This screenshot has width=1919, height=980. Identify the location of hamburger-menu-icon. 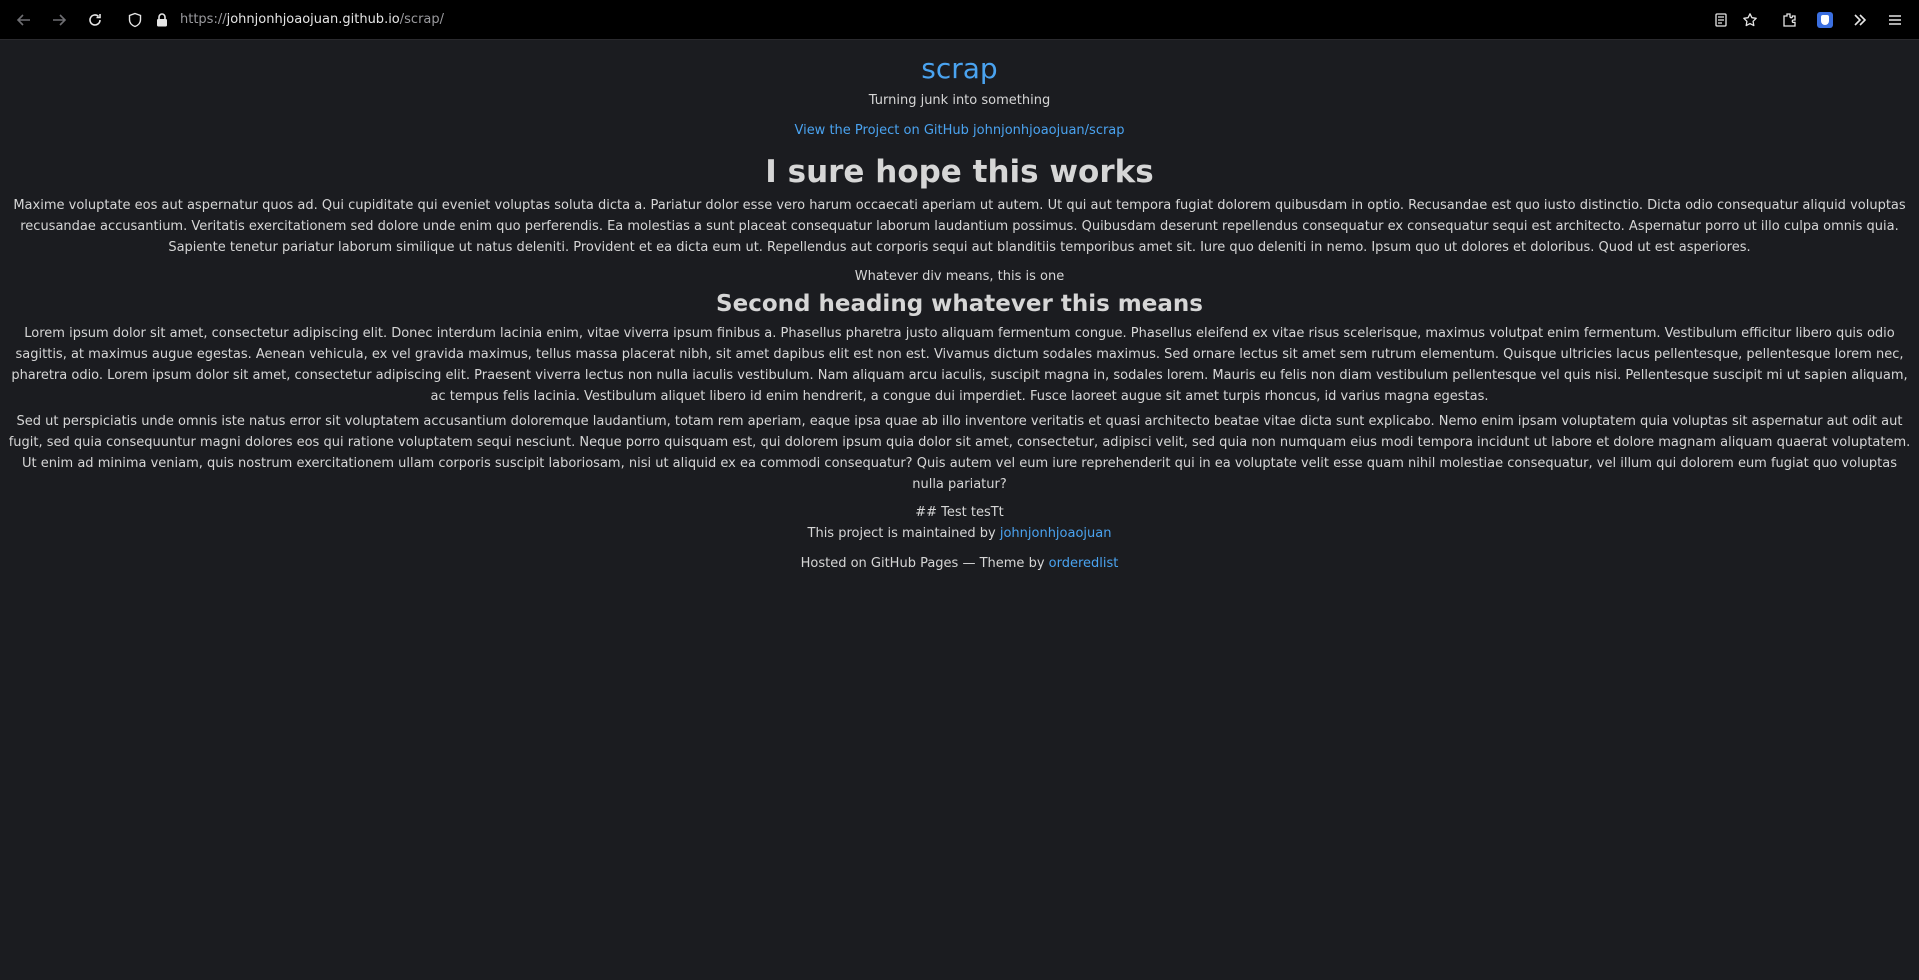
(1895, 20).